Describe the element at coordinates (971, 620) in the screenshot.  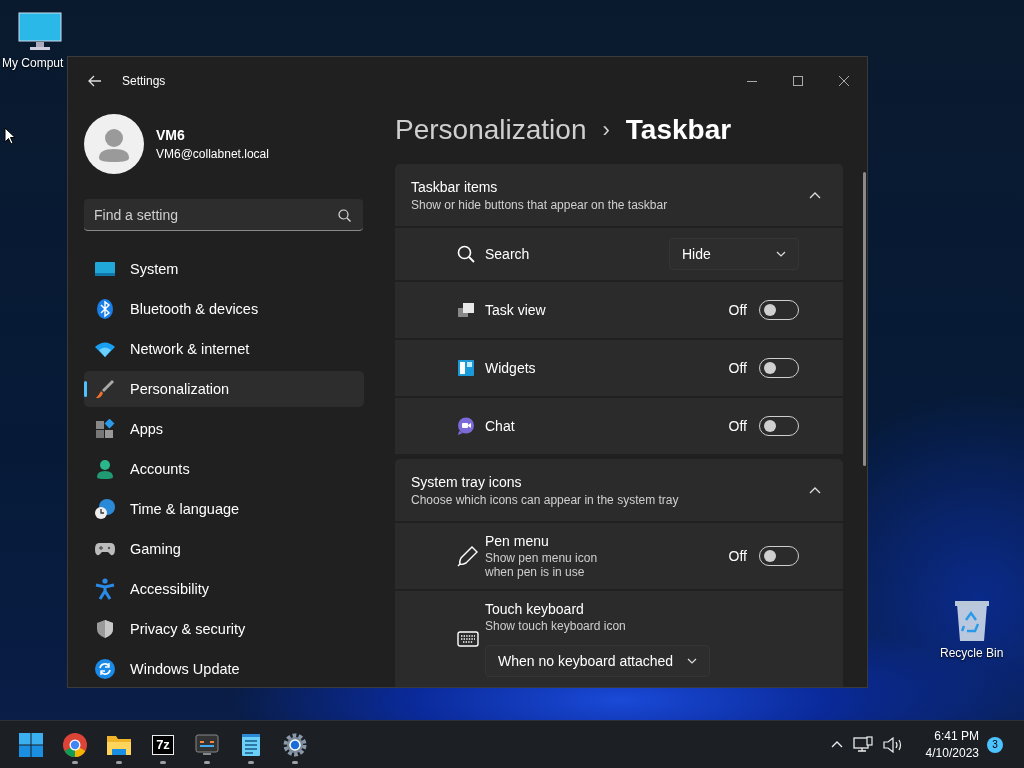
I see `recycle-bin-icon` at that location.